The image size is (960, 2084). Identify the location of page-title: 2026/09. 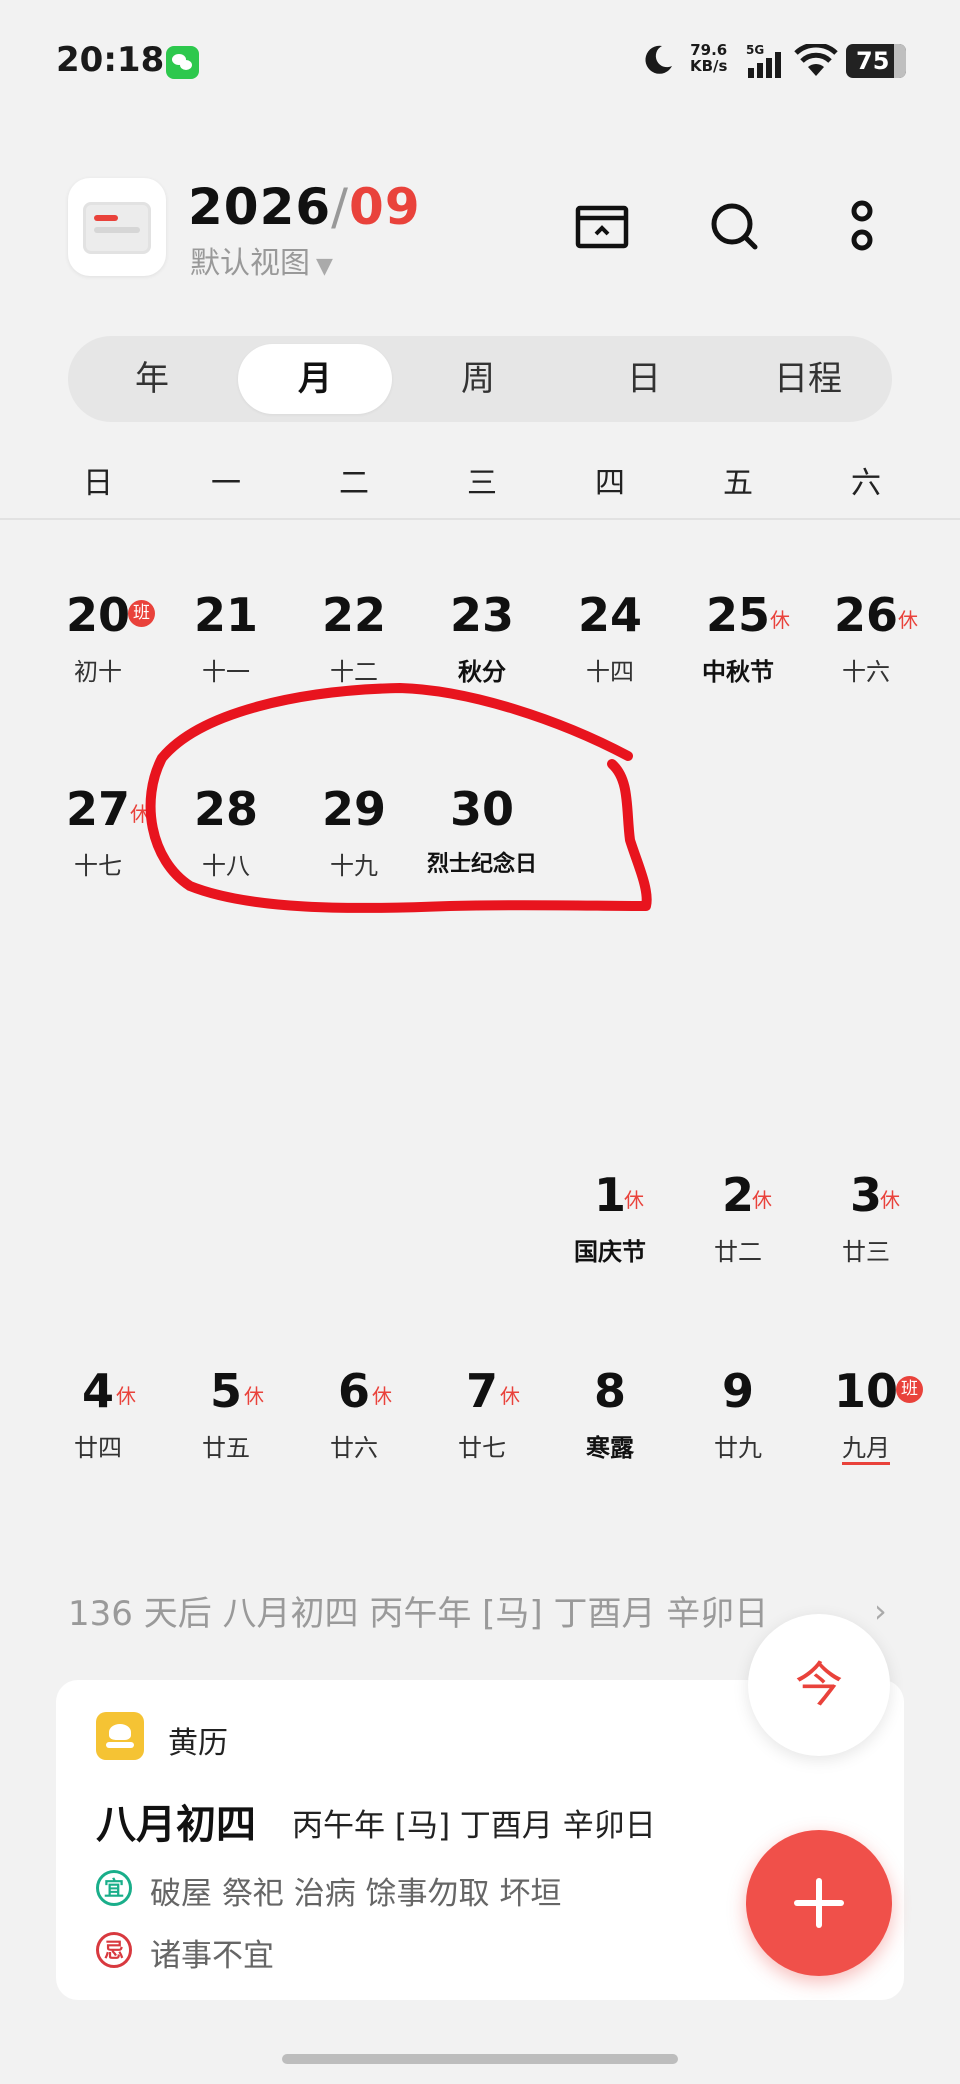
(304, 207).